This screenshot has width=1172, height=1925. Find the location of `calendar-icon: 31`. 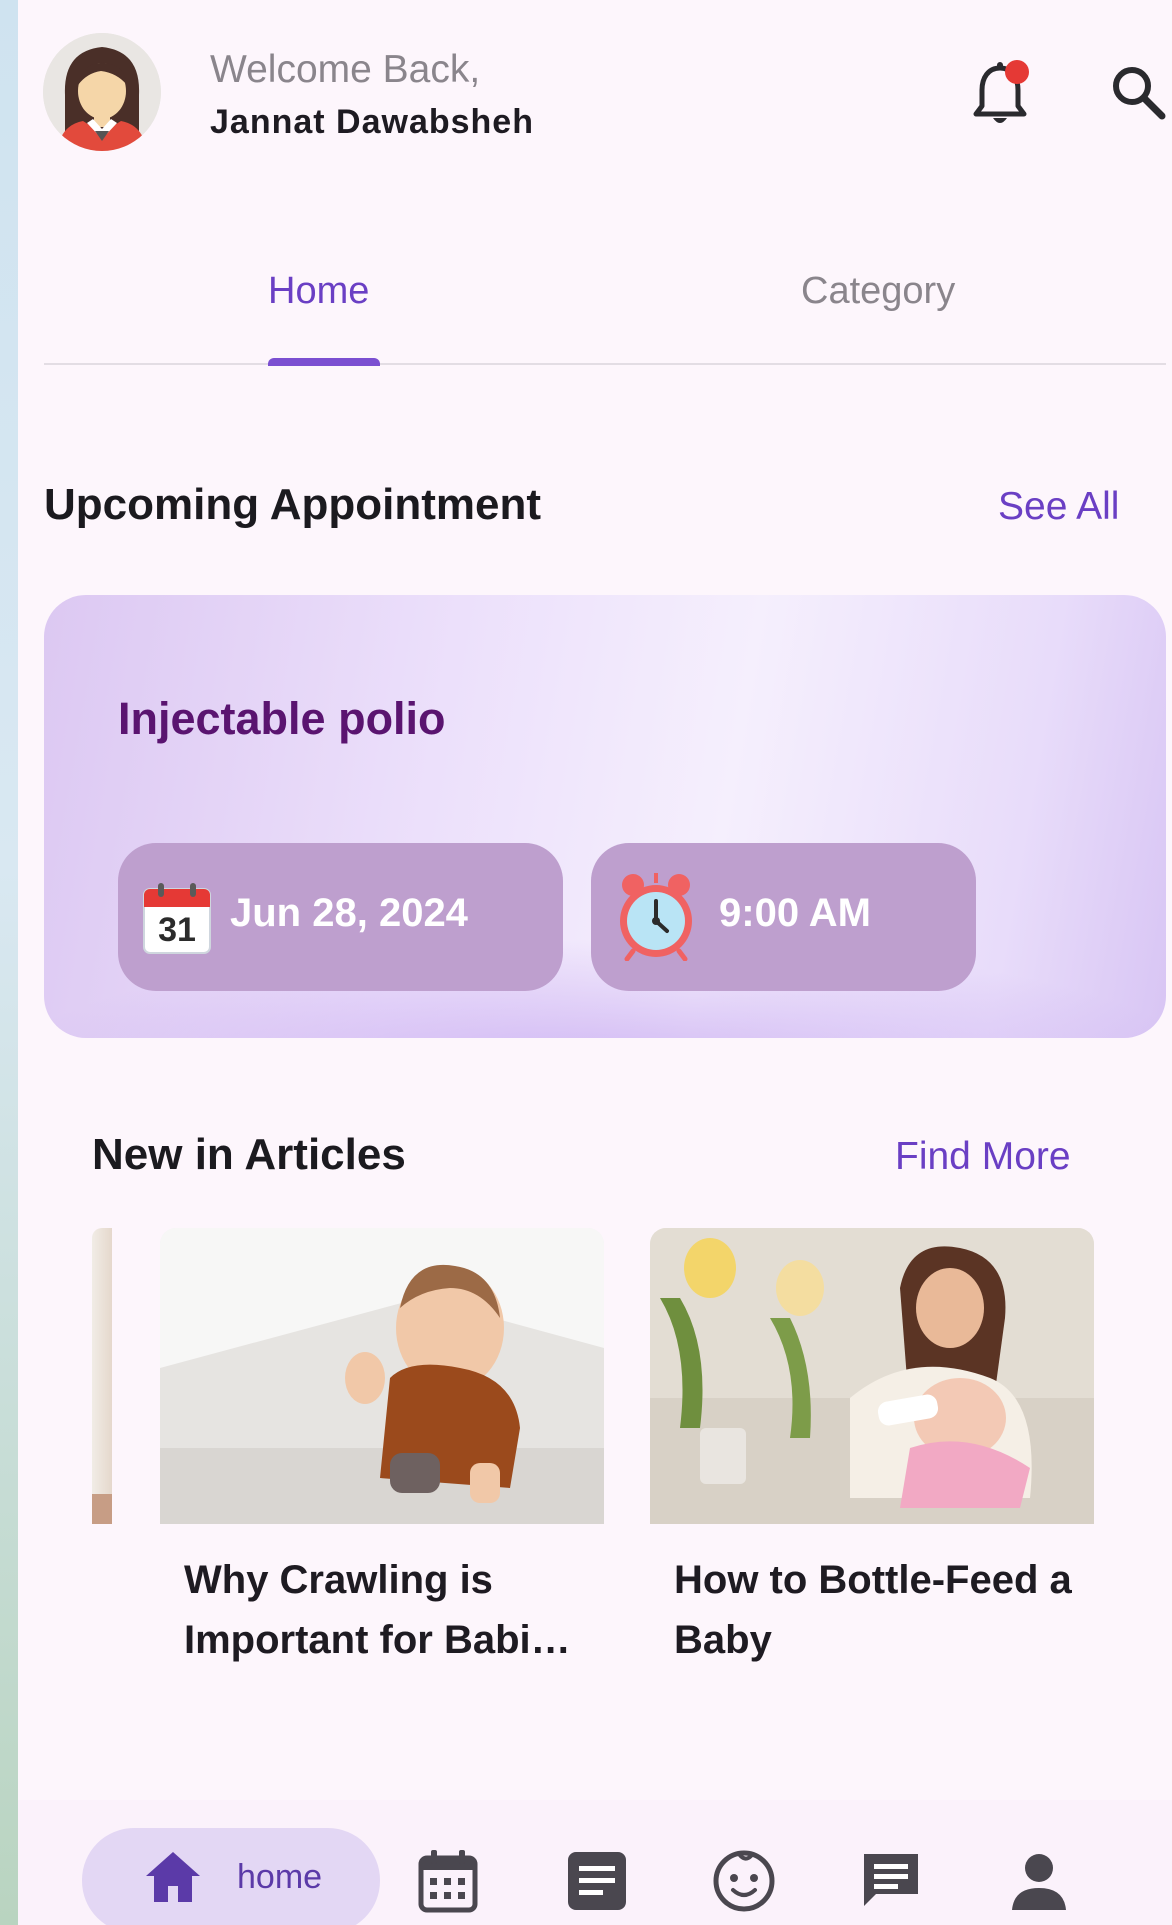

calendar-icon: 31 is located at coordinates (177, 918).